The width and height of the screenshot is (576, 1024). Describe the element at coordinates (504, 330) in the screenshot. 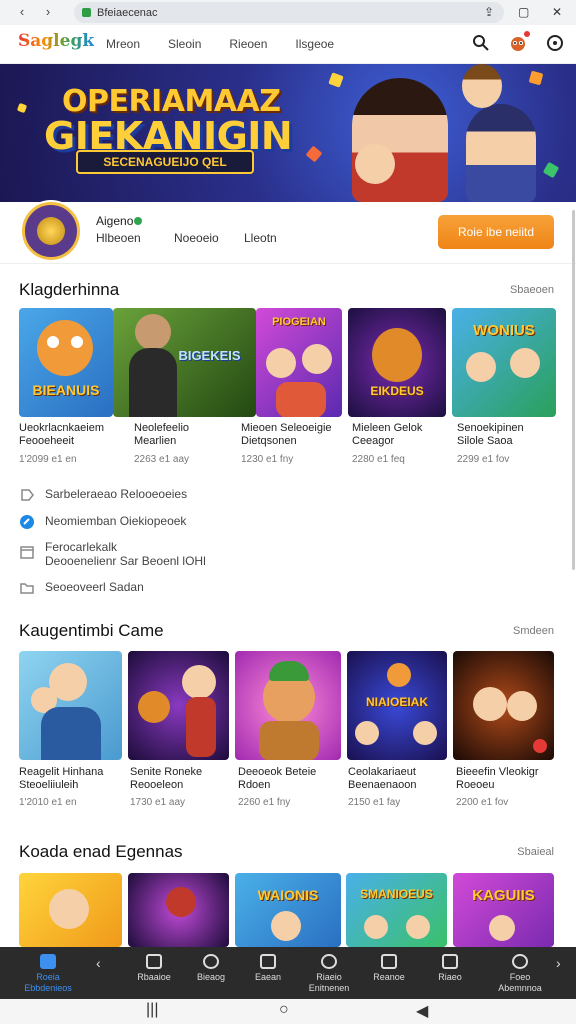

I see `card-art-label: WONIUS` at that location.